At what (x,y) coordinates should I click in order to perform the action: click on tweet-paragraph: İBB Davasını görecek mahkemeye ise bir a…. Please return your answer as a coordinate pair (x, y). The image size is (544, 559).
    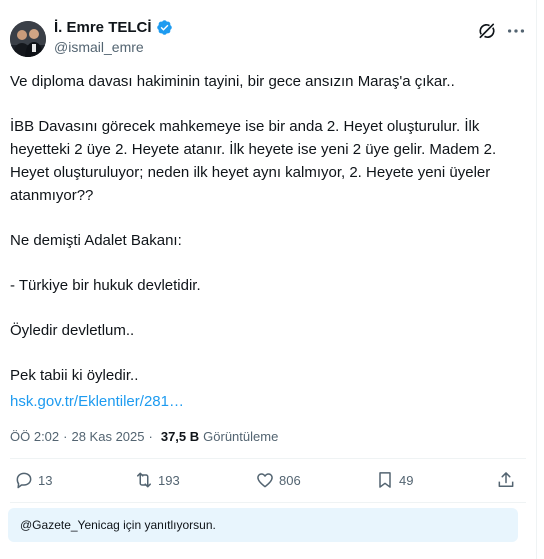
    Looking at the image, I should click on (253, 161).